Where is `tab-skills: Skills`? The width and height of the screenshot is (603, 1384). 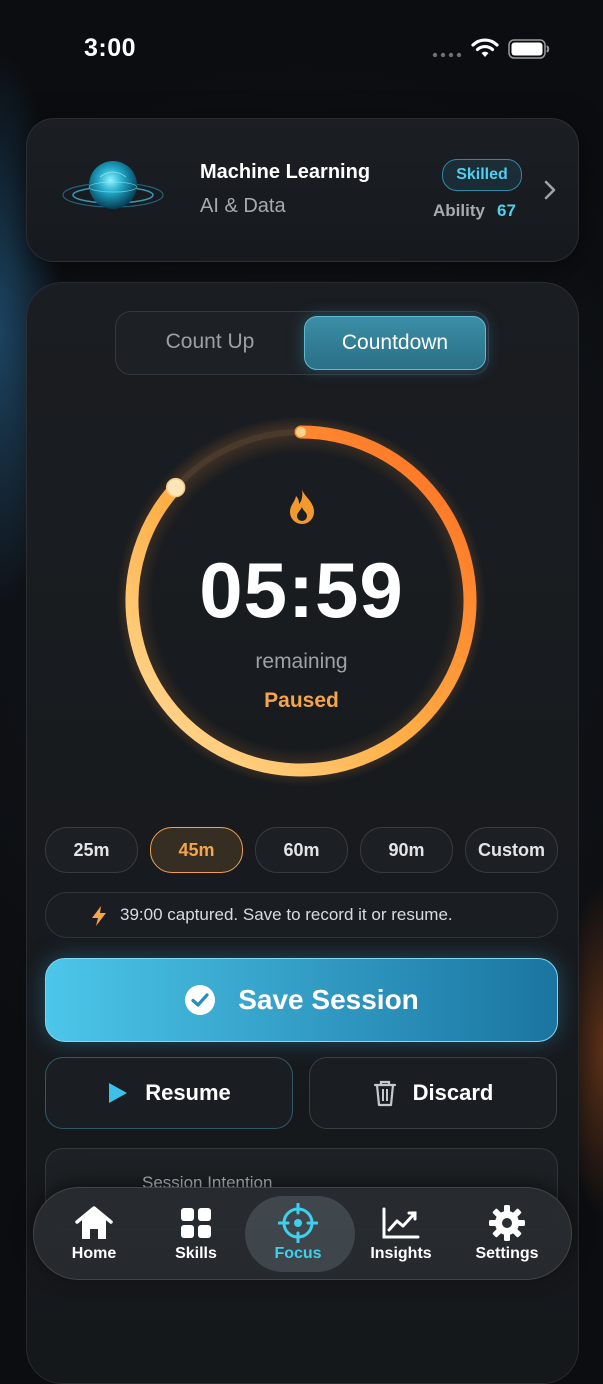 tab-skills: Skills is located at coordinates (196, 1233).